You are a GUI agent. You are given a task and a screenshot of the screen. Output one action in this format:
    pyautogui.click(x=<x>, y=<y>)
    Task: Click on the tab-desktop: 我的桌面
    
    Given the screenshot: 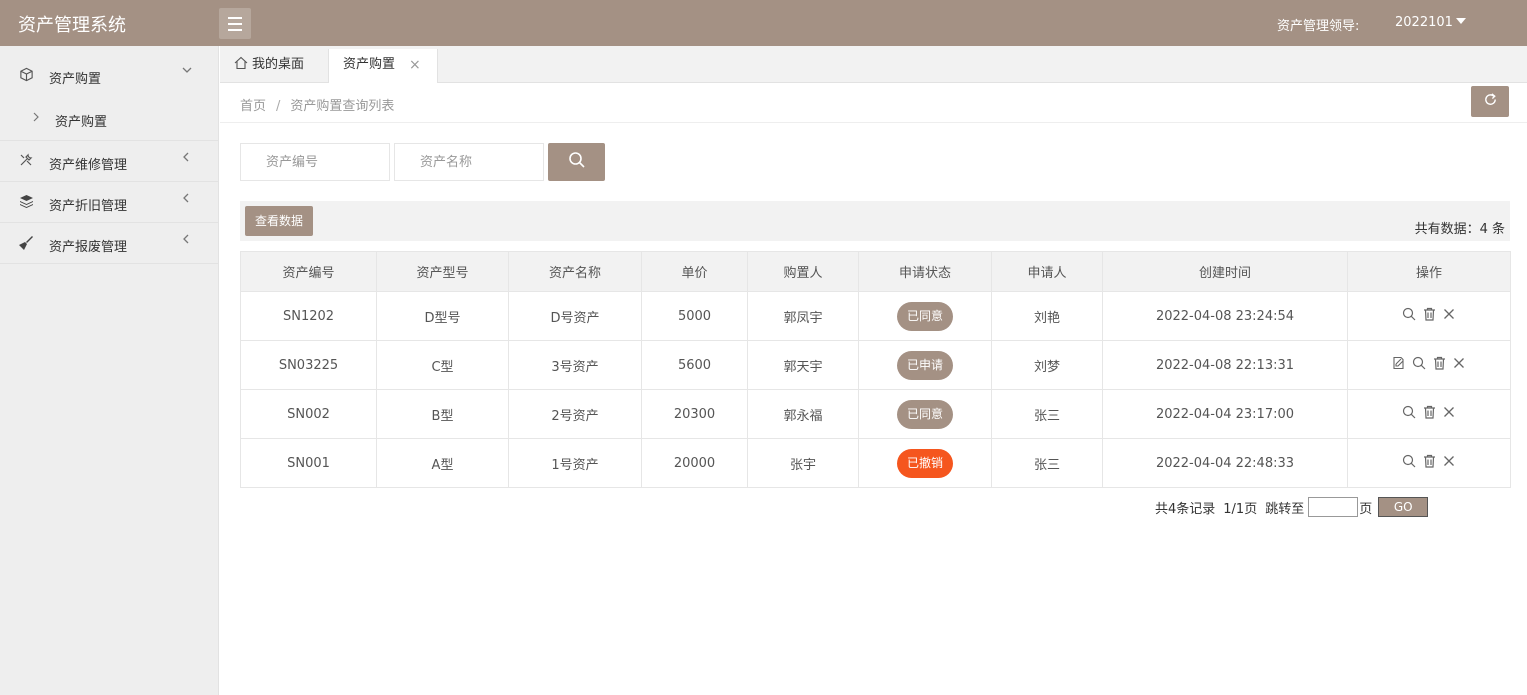 What is the action you would take?
    pyautogui.click(x=274, y=66)
    